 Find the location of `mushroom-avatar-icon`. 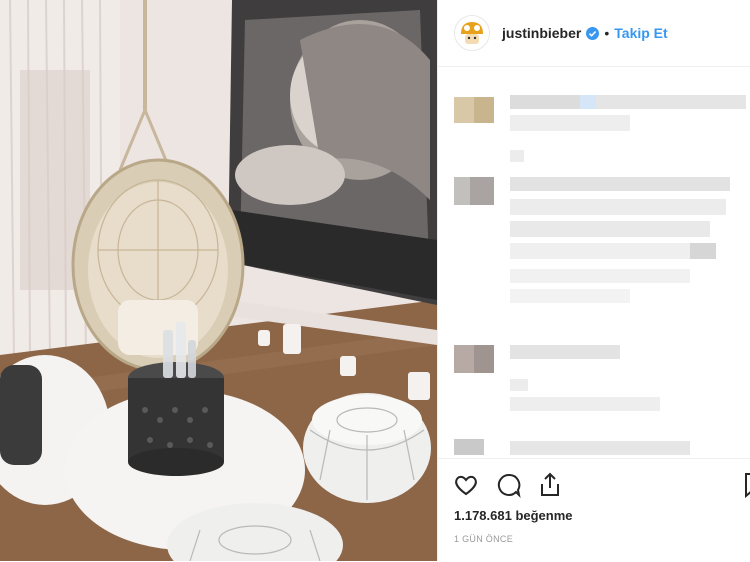

mushroom-avatar-icon is located at coordinates (472, 33).